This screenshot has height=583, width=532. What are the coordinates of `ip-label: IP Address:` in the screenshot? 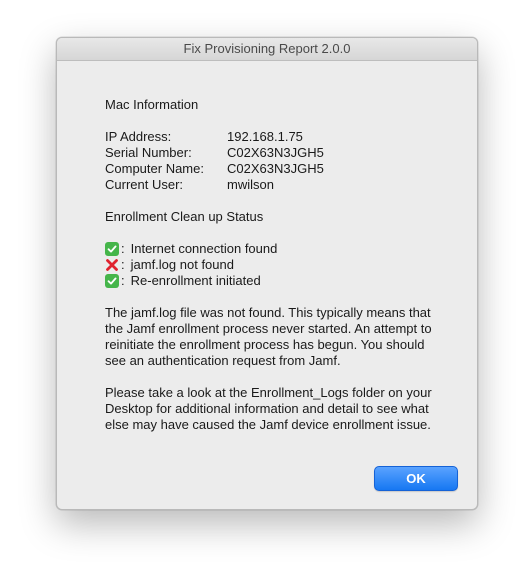 It's located at (138, 136).